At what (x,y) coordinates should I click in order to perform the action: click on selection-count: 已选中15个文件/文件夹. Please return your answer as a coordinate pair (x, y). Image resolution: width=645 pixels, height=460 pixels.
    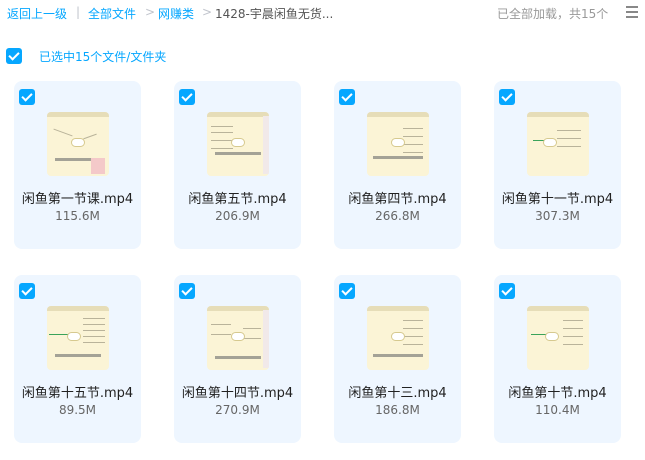
    Looking at the image, I should click on (103, 57).